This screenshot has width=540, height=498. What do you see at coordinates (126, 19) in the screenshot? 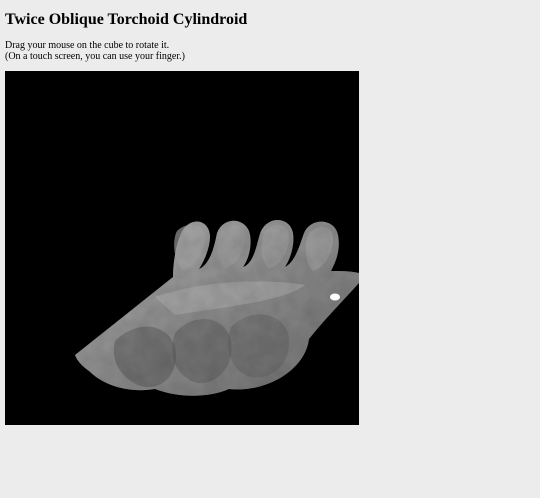
I see `page-title: Twice Oblique Torchoid Cylindroid` at bounding box center [126, 19].